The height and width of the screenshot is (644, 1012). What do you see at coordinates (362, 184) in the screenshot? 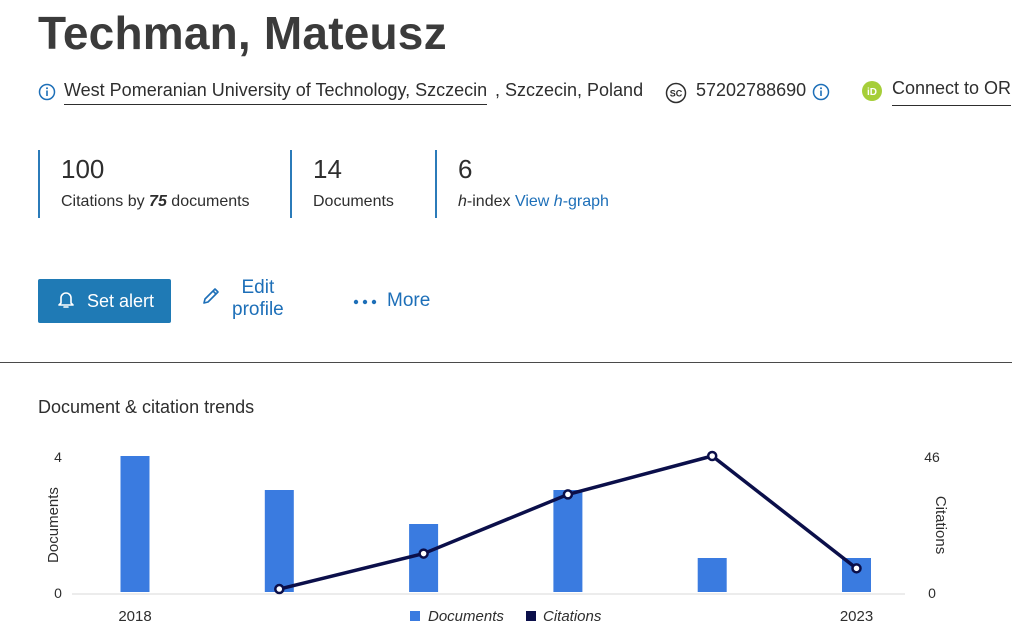
I see `metric-documents: 14 Documents` at bounding box center [362, 184].